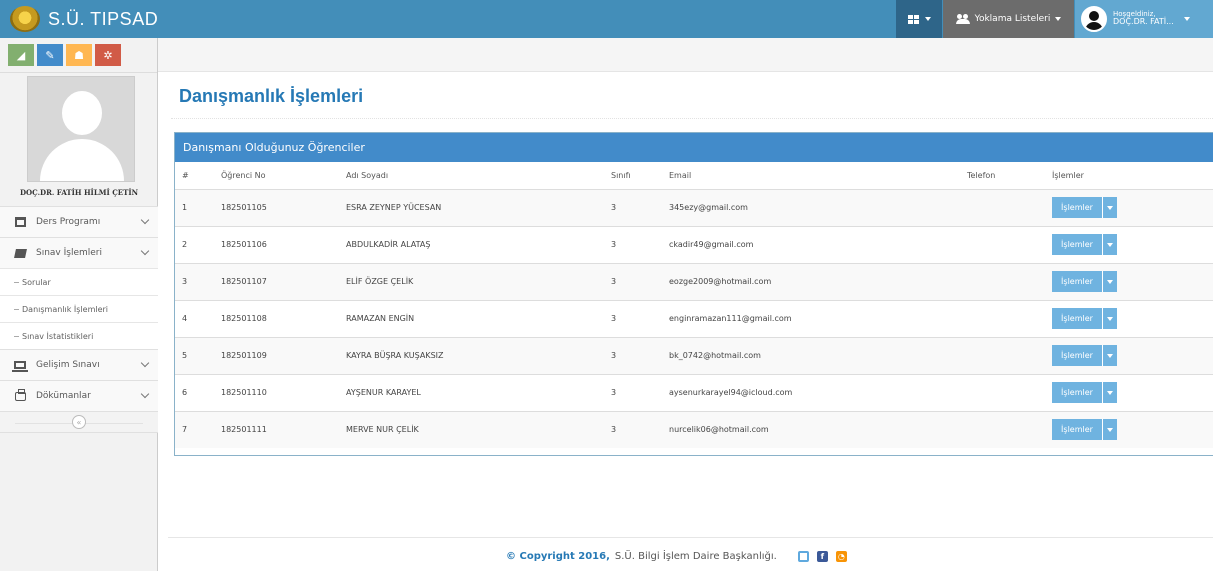  What do you see at coordinates (194, 318) in the screenshot?
I see `row-index: 4` at bounding box center [194, 318].